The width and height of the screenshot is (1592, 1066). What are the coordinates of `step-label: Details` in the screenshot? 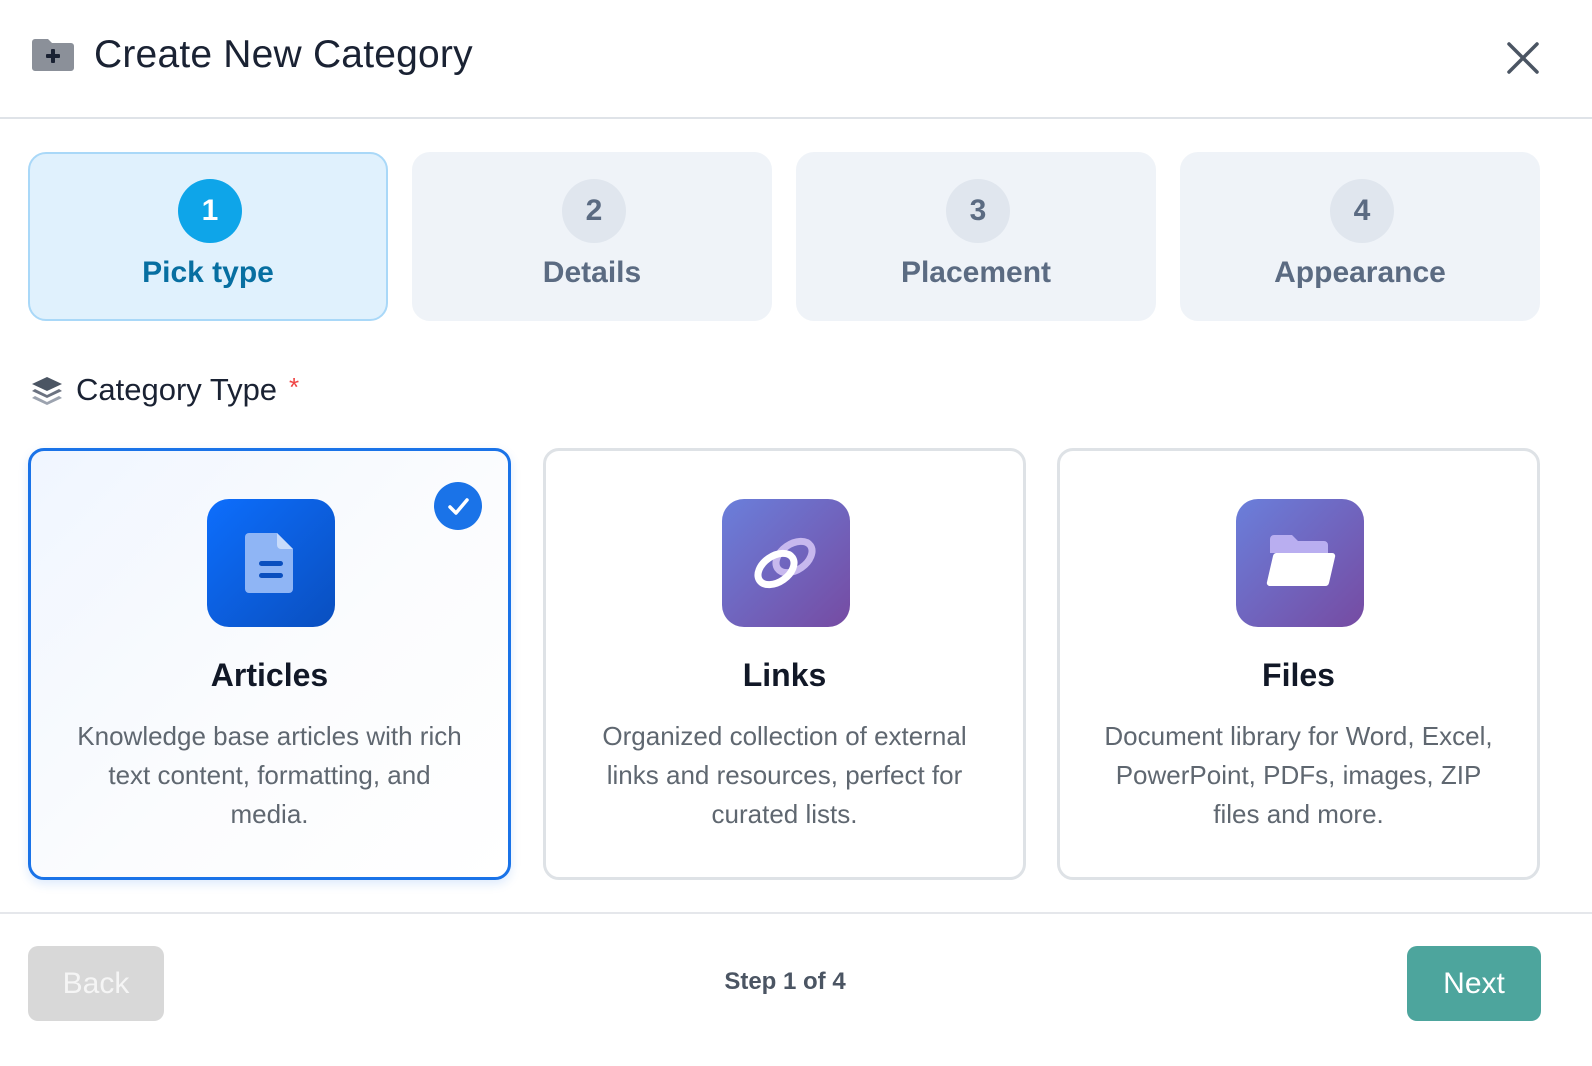 It's located at (592, 272).